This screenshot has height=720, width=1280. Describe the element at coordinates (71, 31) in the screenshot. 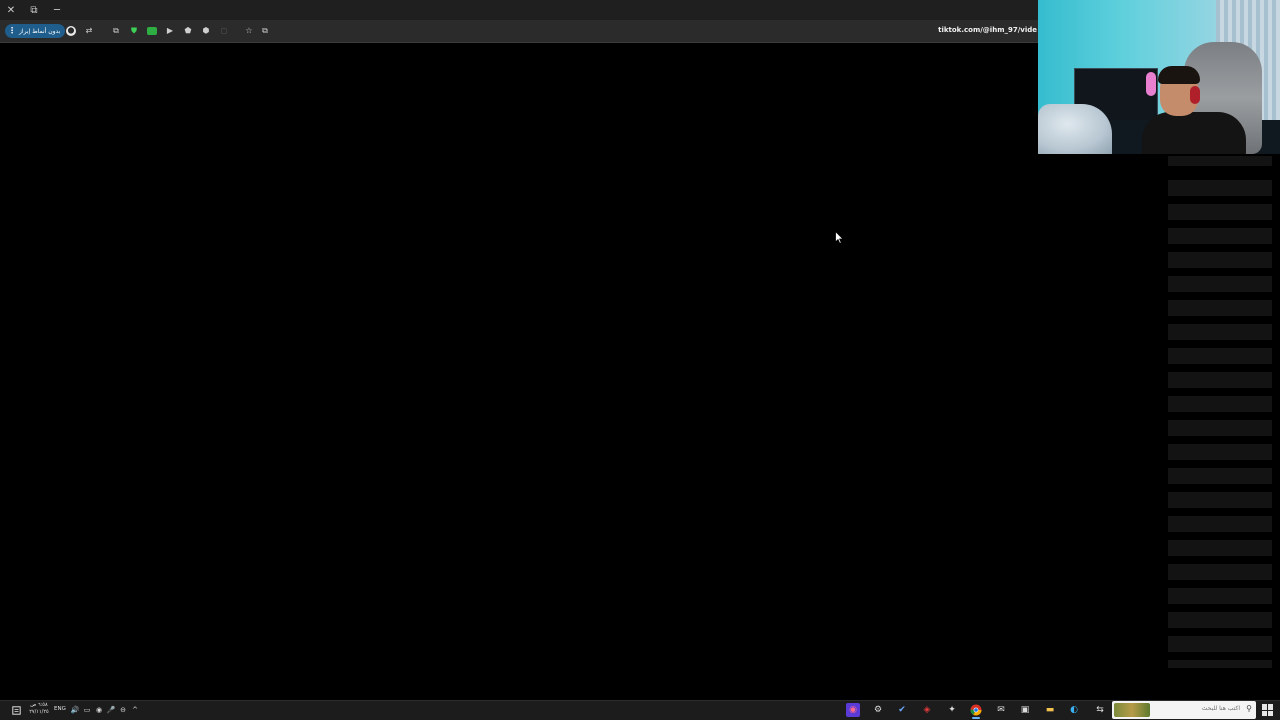

I see `profile-icon: ⬤` at that location.